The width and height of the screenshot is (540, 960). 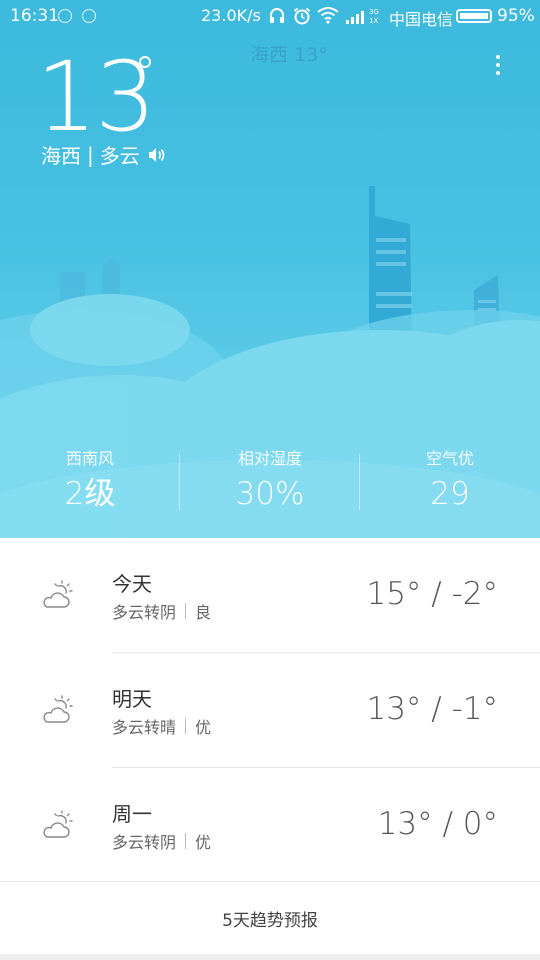 What do you see at coordinates (34, 16) in the screenshot?
I see `status-time: 16:31` at bounding box center [34, 16].